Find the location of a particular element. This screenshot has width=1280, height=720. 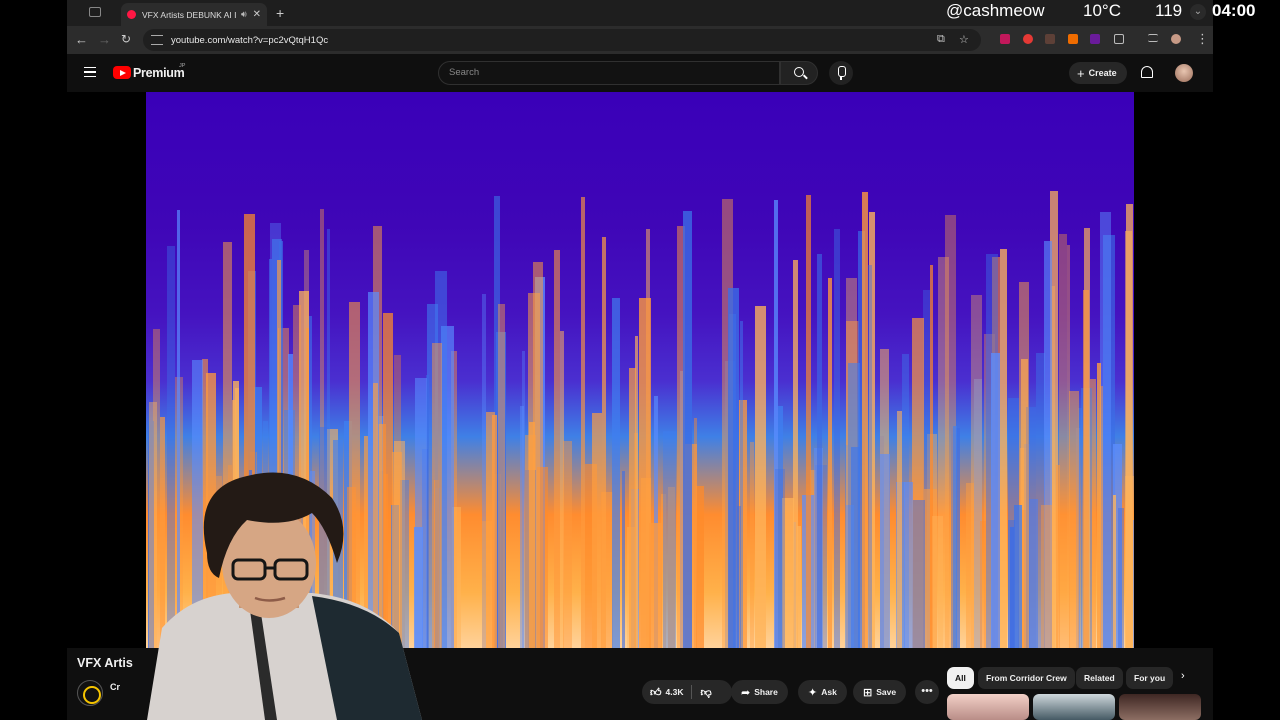

url-text: youtube.com/watch?v=pc2vQtqH1Qc is located at coordinates (250, 40).